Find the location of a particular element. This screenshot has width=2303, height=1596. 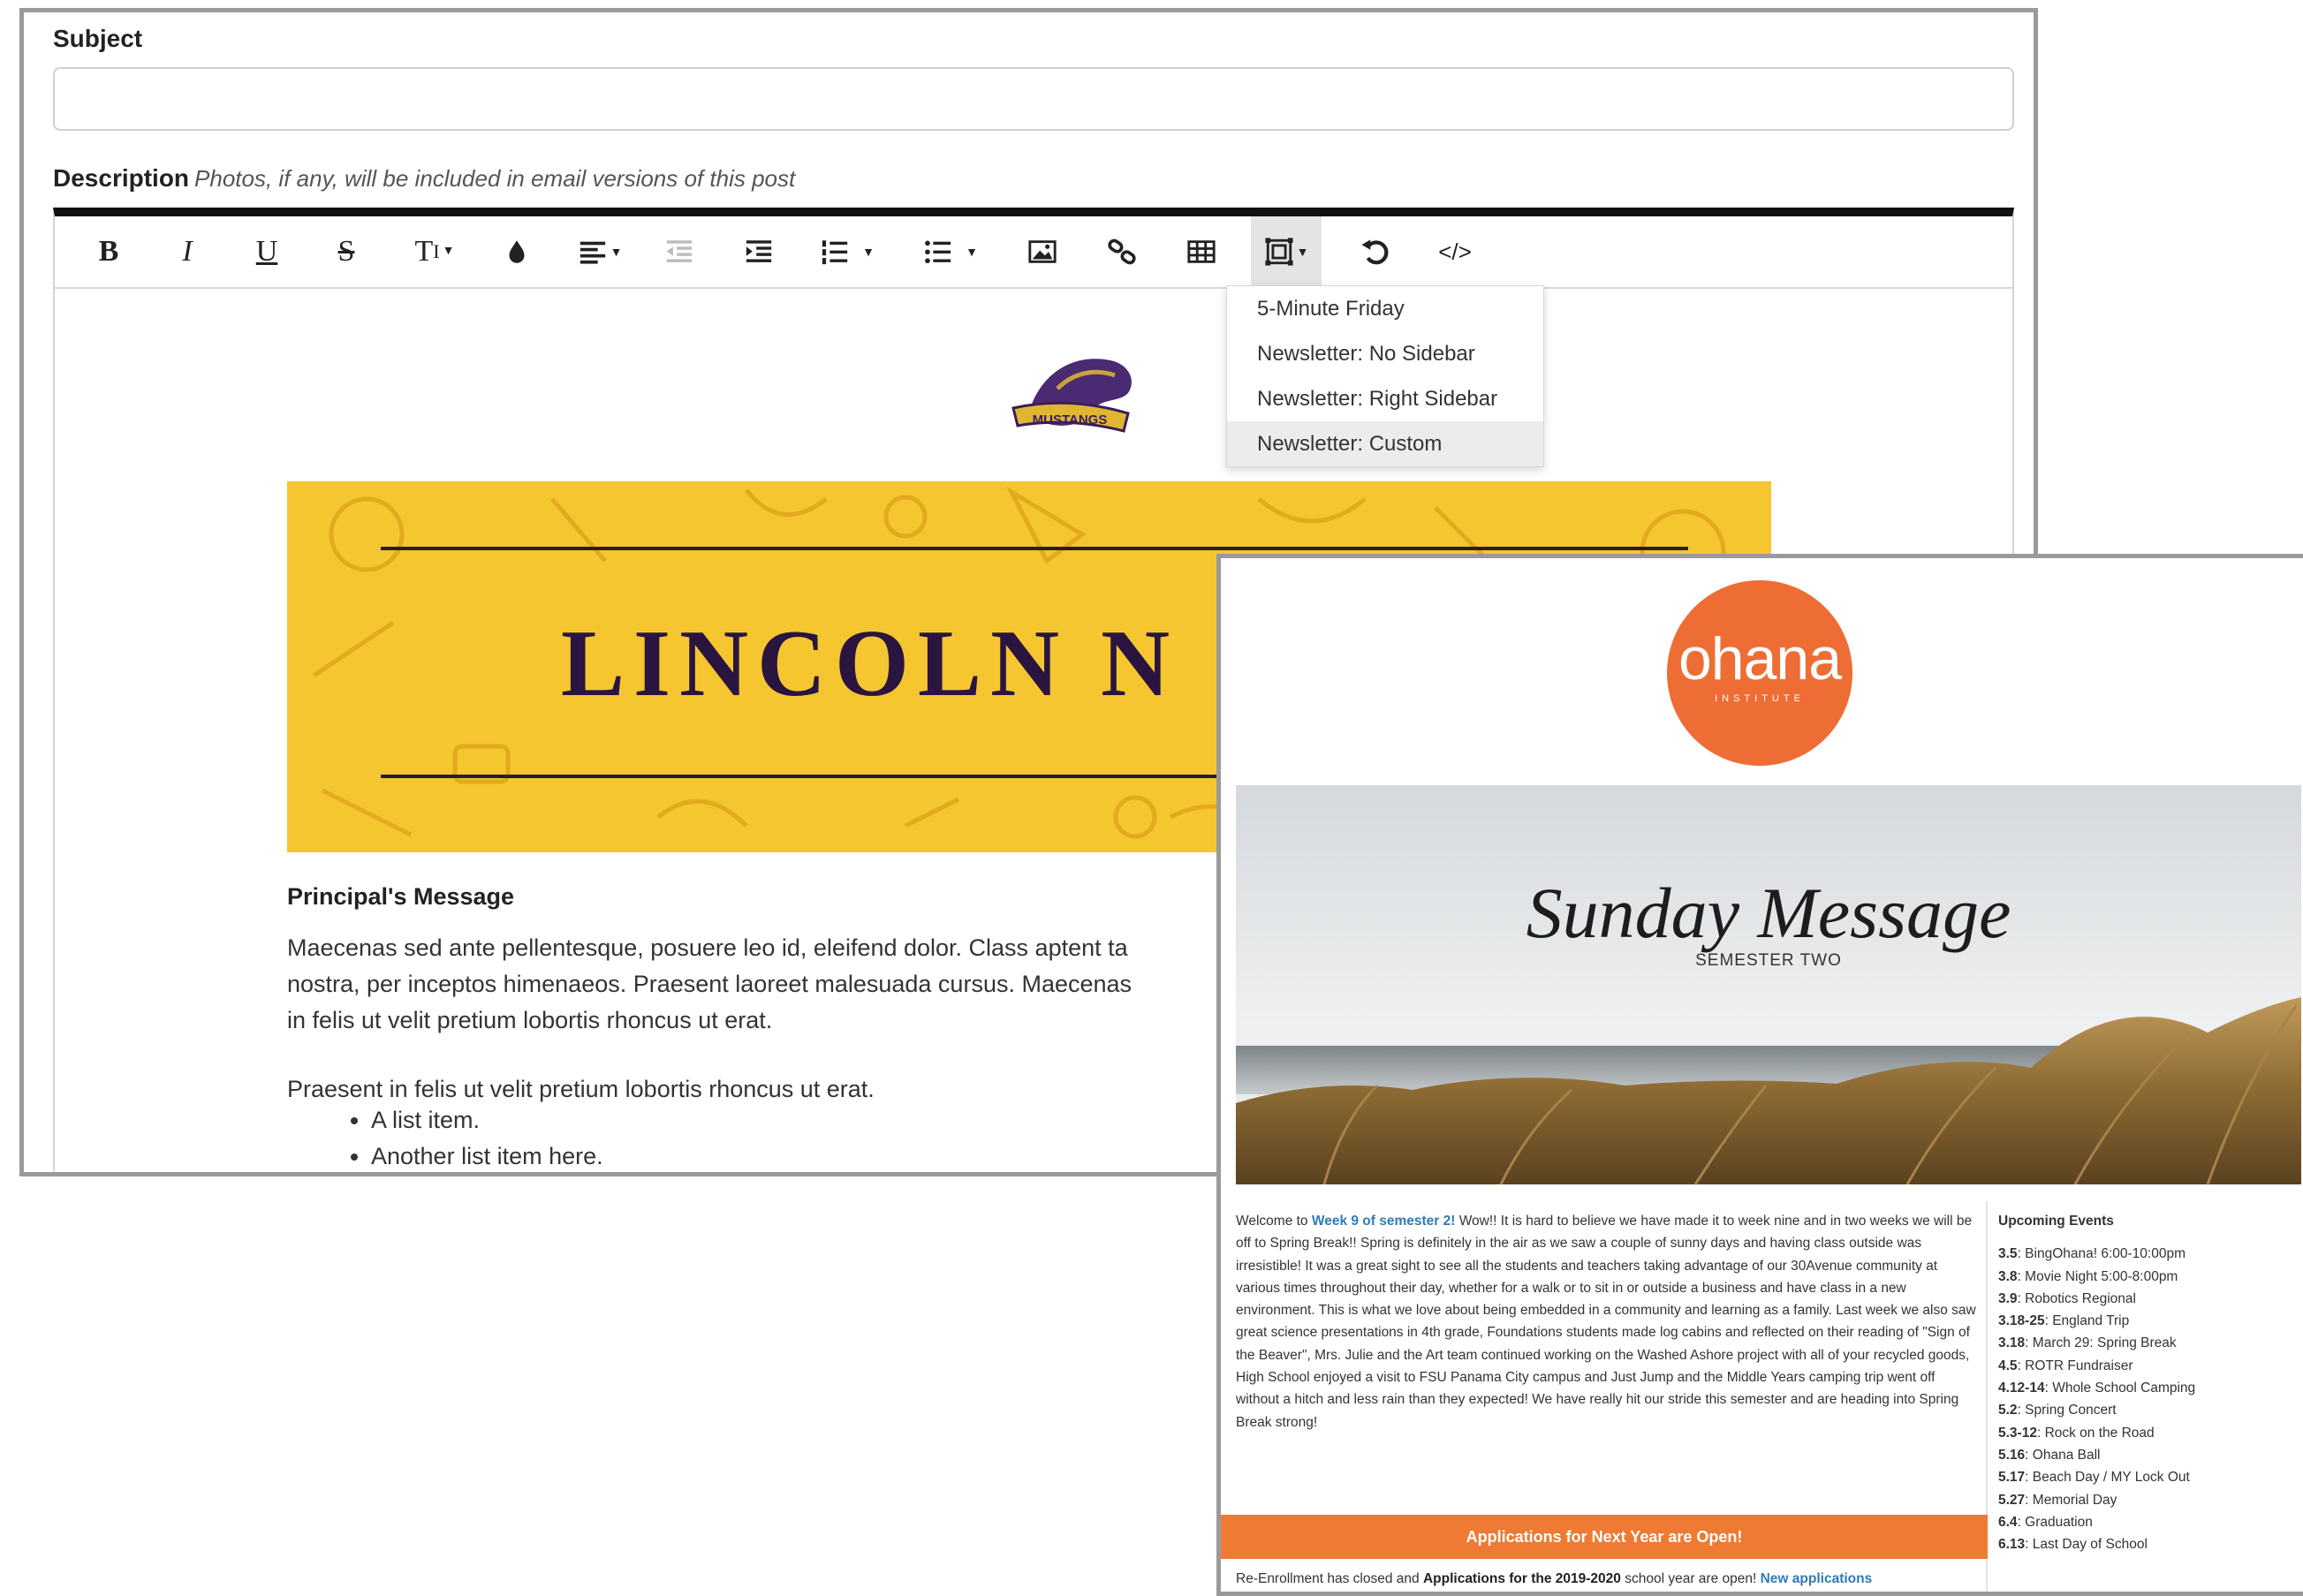

event-item: 3.18: March 29: Spring Break is located at coordinates (2144, 1343).